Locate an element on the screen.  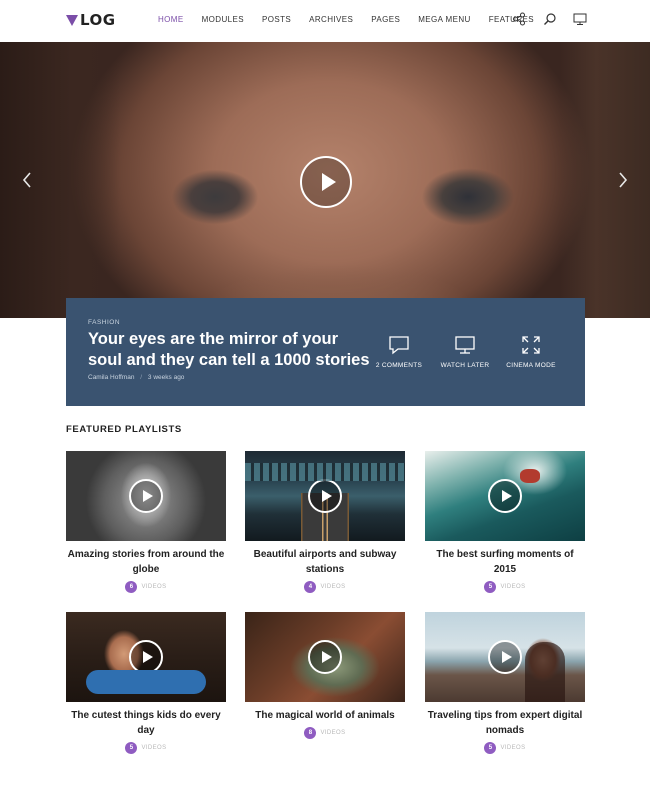
nav-modules: MODULES is located at coordinates (223, 19).